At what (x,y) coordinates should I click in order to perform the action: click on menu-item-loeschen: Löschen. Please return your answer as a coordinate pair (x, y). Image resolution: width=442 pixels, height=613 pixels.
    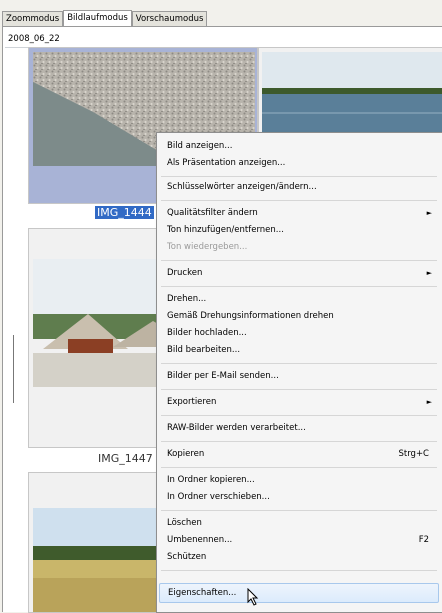
    Looking at the image, I should click on (299, 523).